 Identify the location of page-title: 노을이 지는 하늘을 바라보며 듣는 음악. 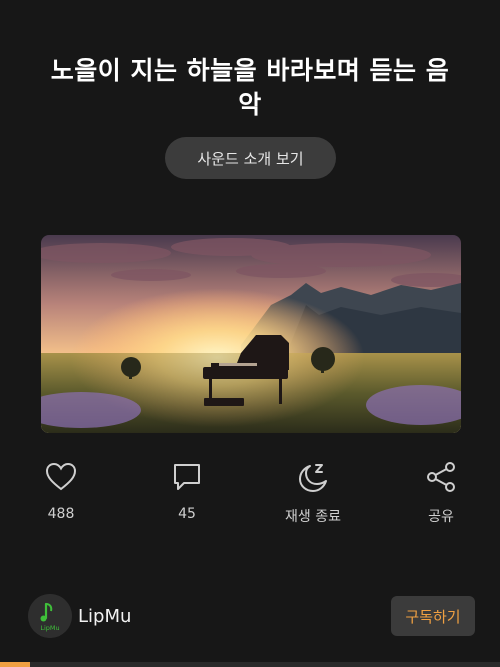
(250, 87).